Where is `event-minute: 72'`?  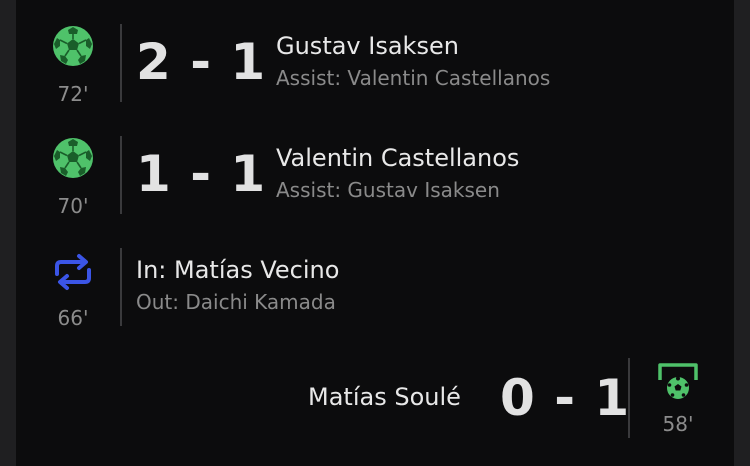 event-minute: 72' is located at coordinates (73, 94).